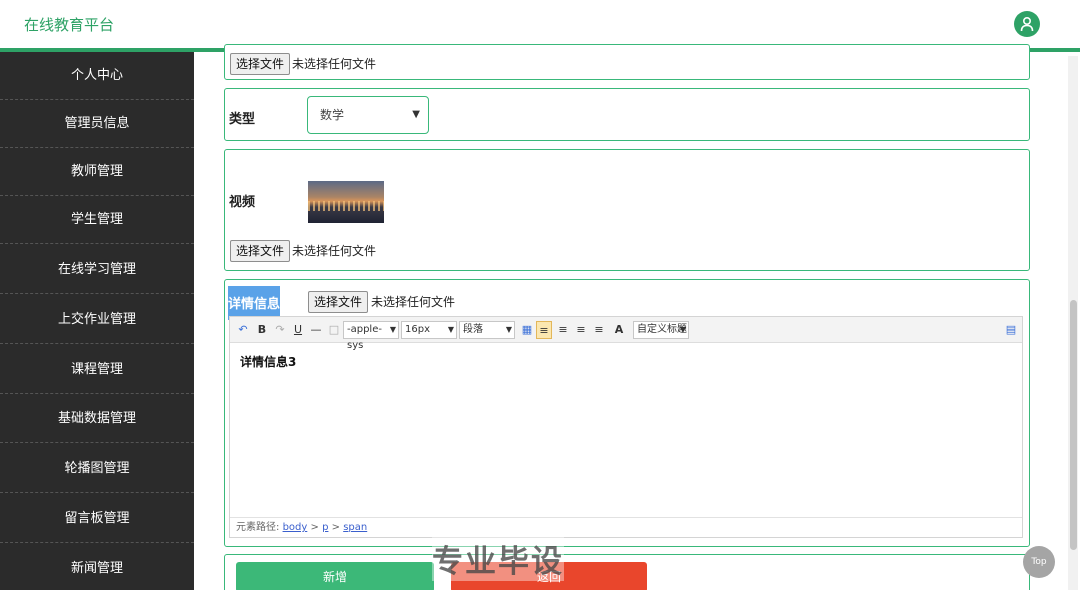 The height and width of the screenshot is (590, 1080). What do you see at coordinates (262, 330) in the screenshot?
I see `bold-button: B` at bounding box center [262, 330].